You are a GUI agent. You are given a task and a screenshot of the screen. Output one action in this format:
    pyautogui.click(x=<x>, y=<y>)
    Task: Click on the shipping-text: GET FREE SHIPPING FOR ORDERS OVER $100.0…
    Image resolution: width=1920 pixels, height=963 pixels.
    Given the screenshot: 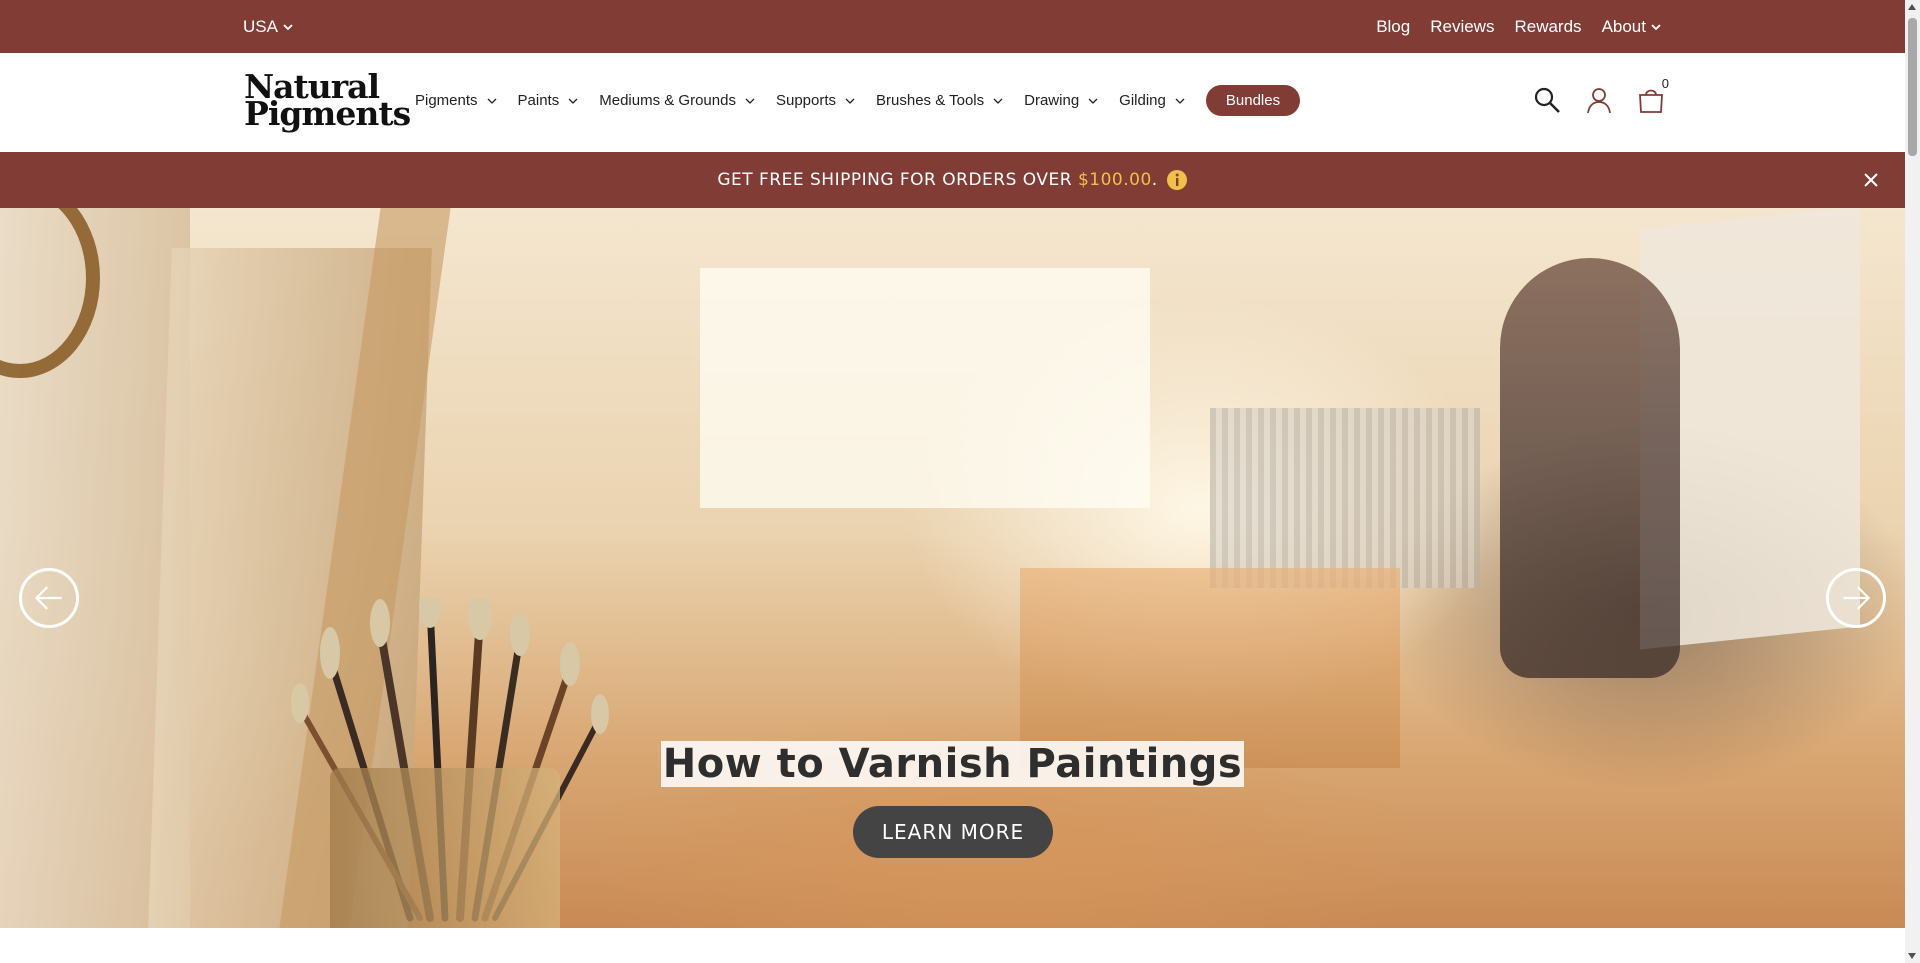 What is the action you would take?
    pyautogui.click(x=937, y=180)
    